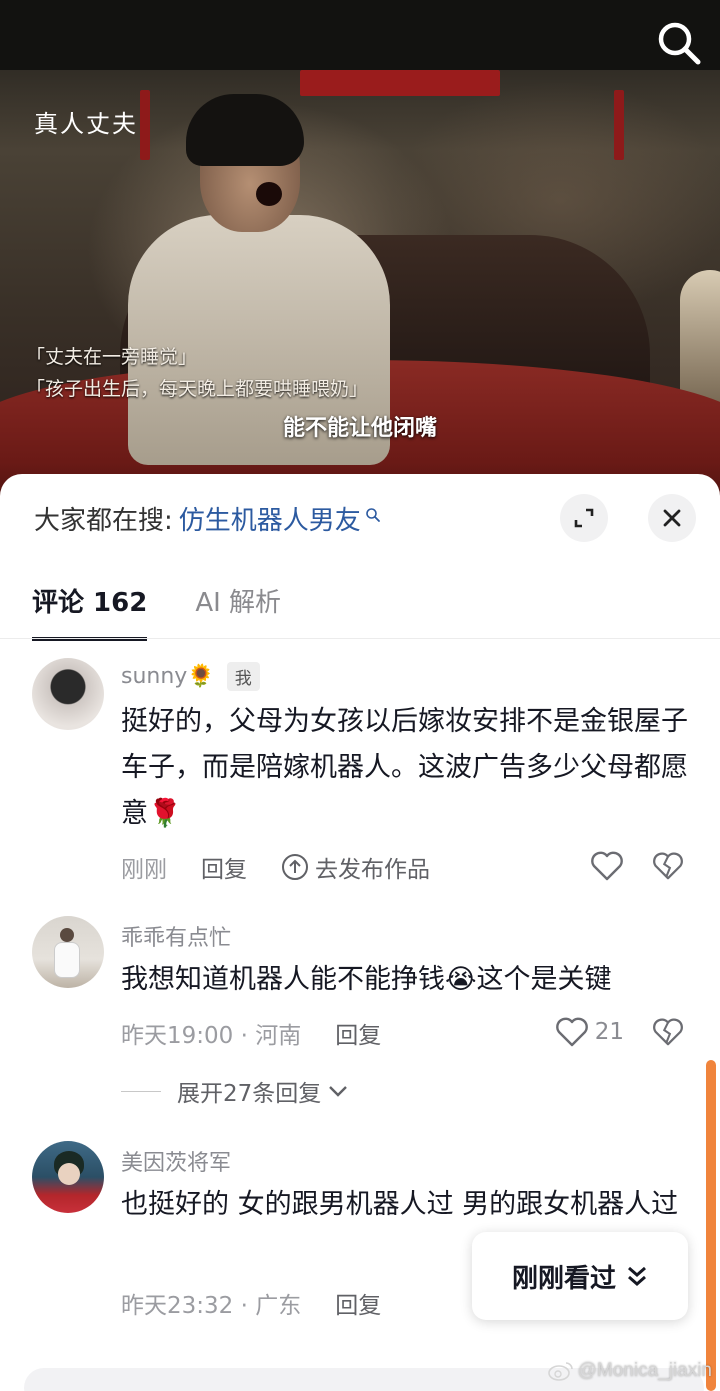 This screenshot has height=1391, width=720. What do you see at coordinates (400, 1204) in the screenshot?
I see `comment-text: 也挺好的 女的跟男机器人过 男的跟女机器人过` at bounding box center [400, 1204].